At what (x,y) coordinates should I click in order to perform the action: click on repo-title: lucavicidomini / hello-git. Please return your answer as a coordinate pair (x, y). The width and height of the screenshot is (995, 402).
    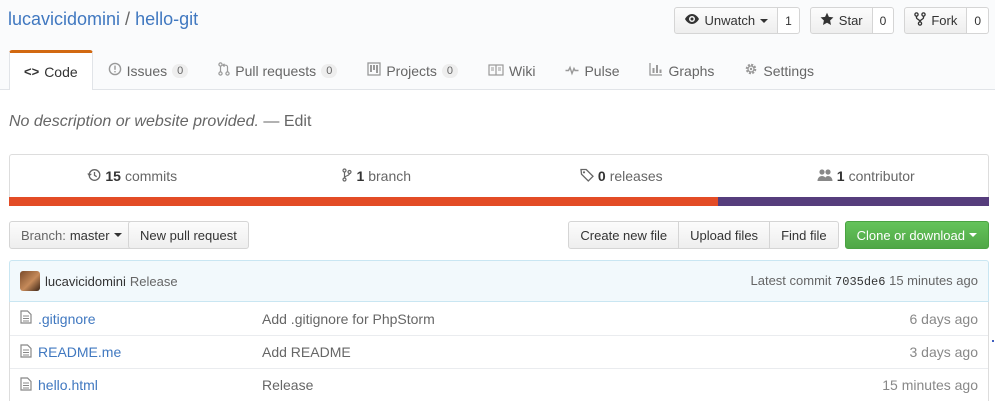
    Looking at the image, I should click on (103, 19).